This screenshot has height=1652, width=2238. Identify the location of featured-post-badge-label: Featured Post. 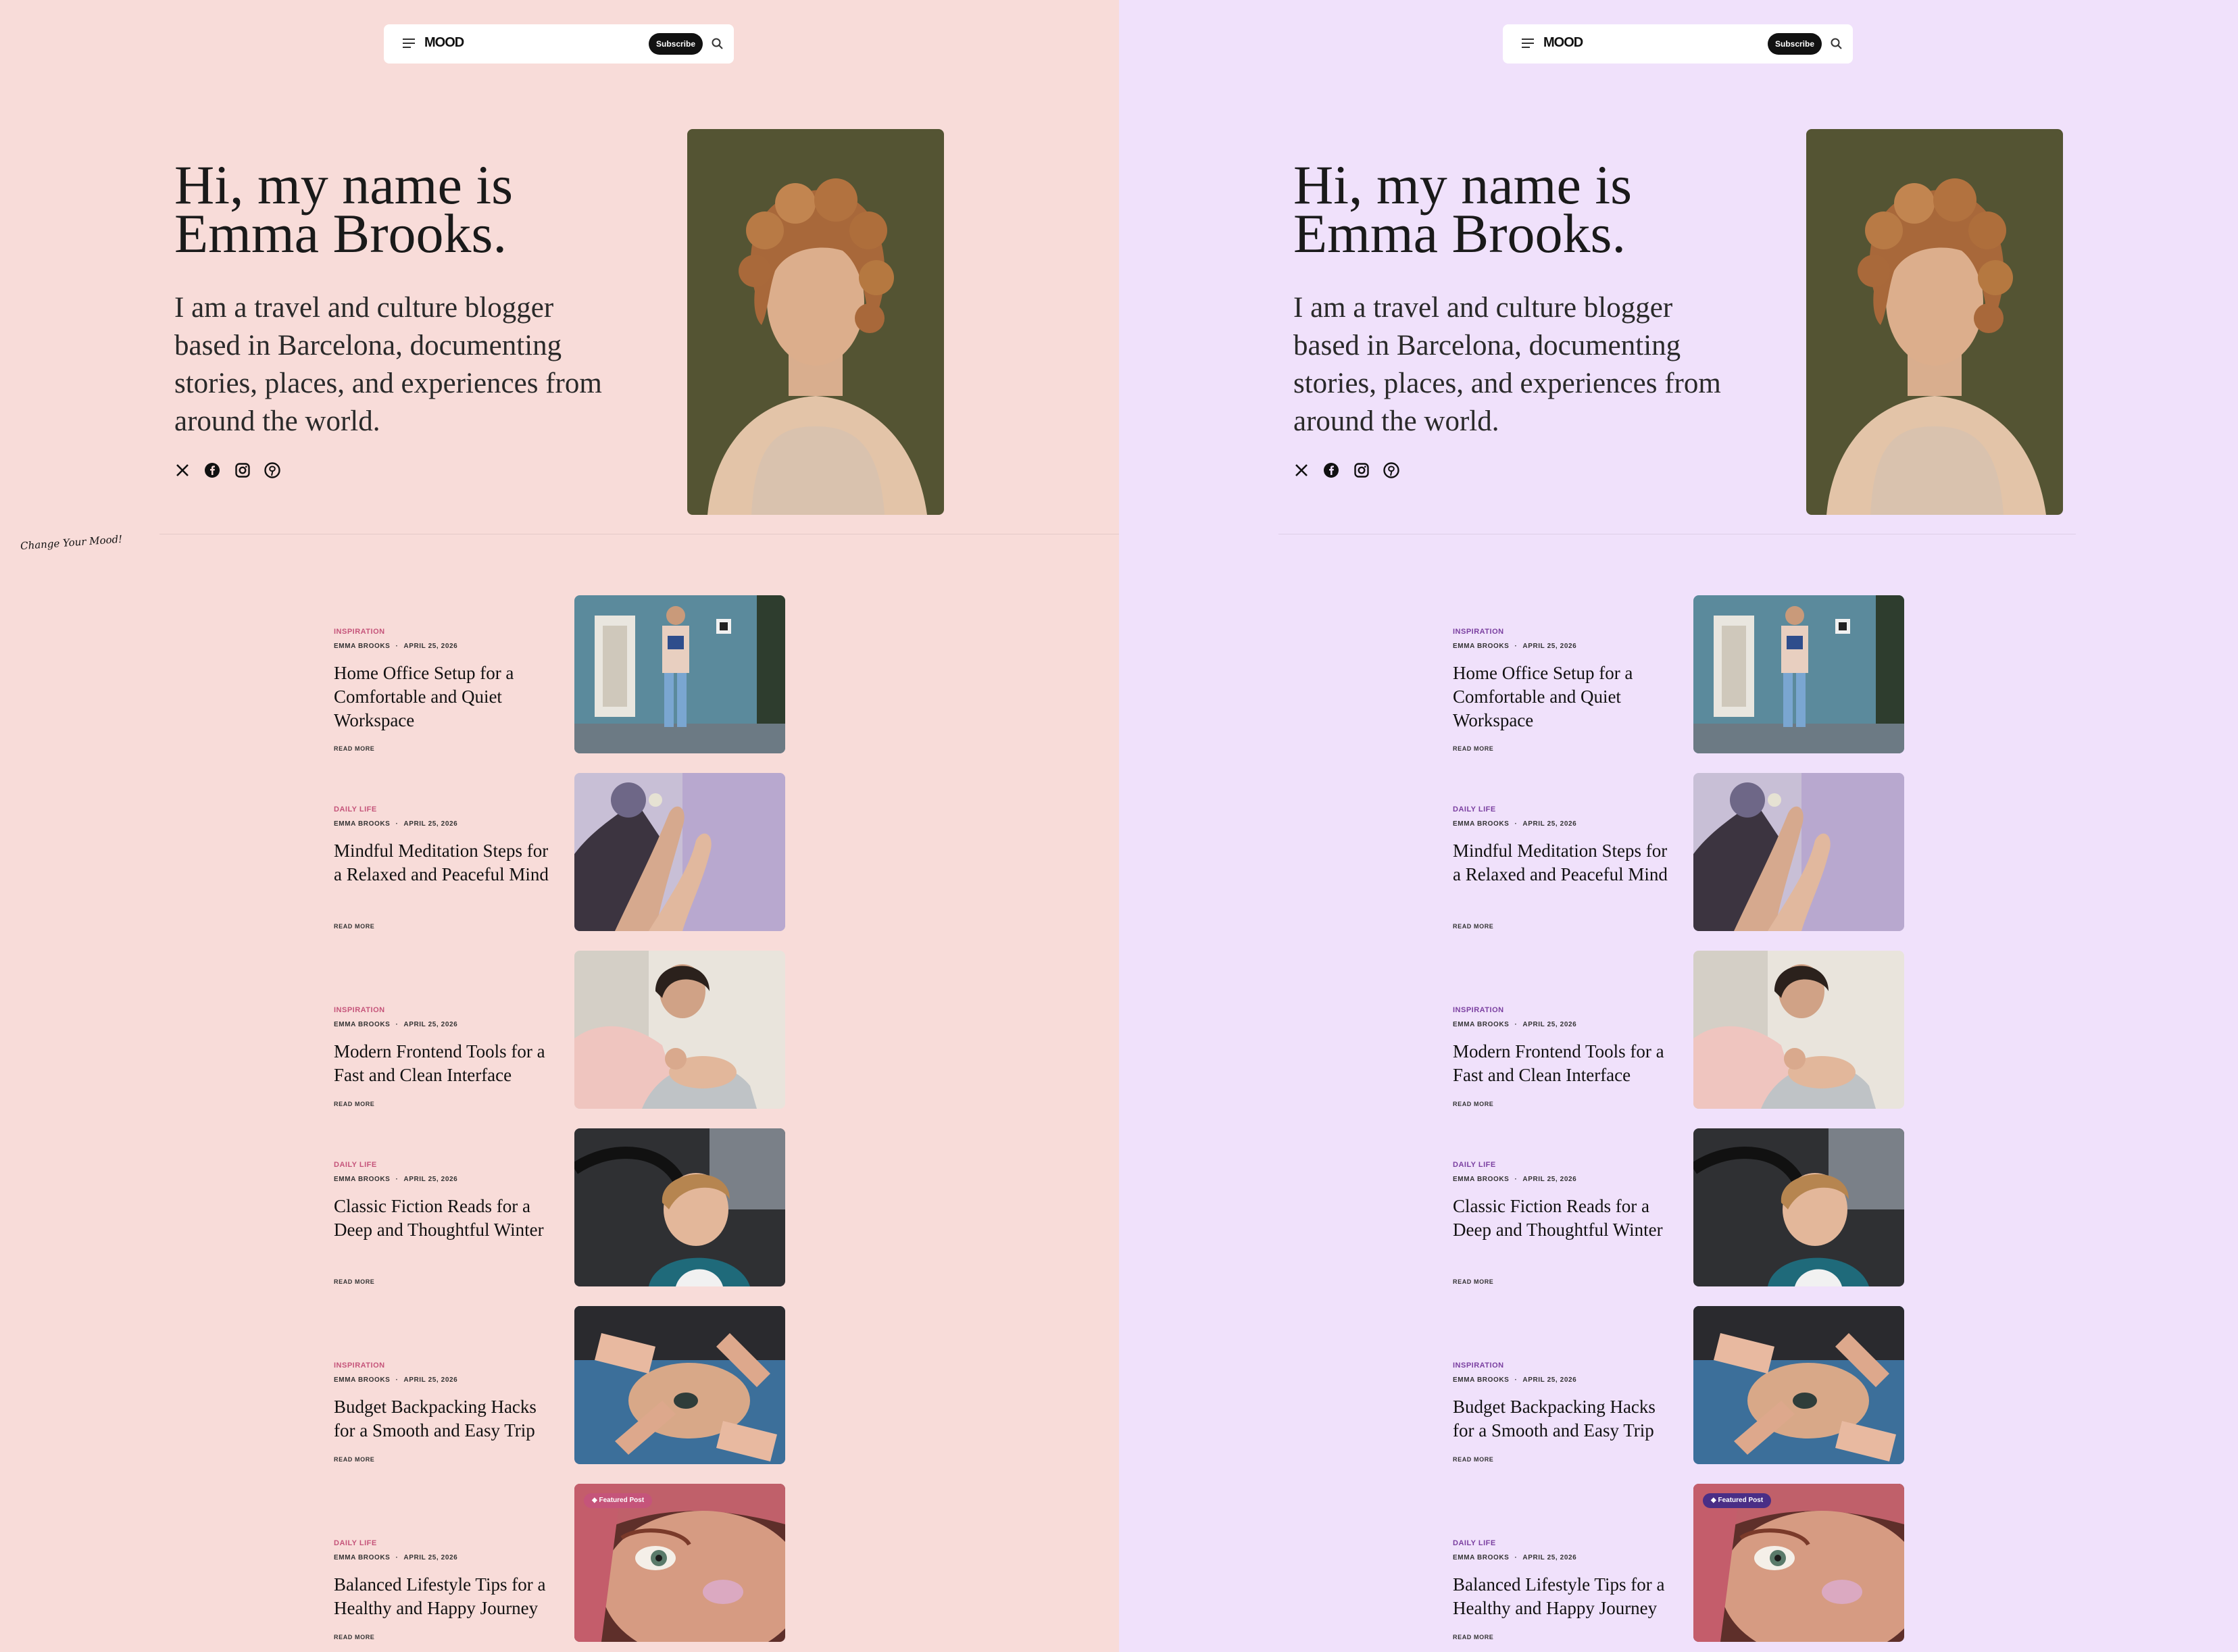
(622, 1500).